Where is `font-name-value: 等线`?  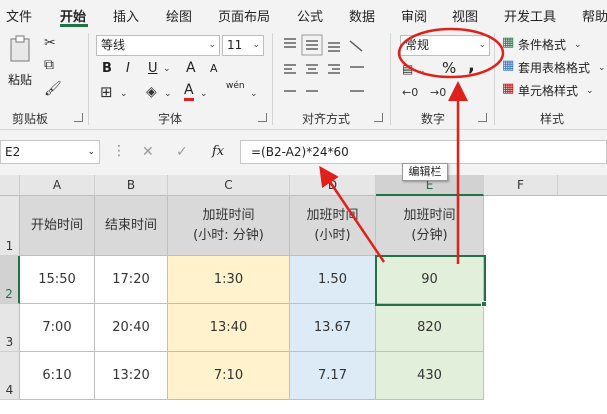 font-name-value: 等线 is located at coordinates (113, 45).